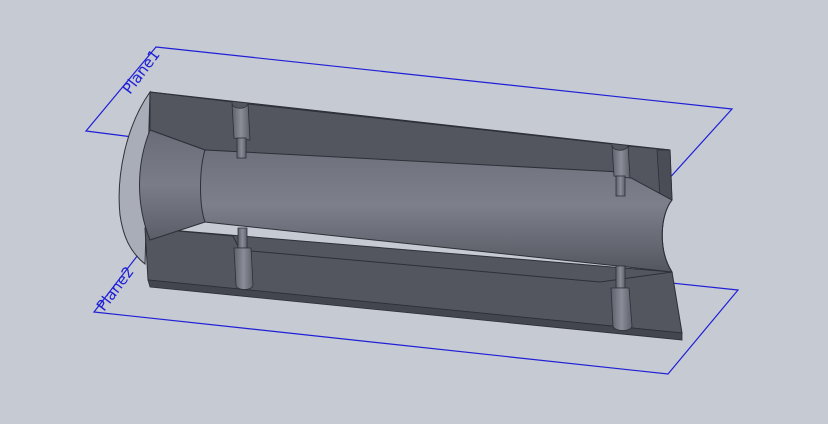 The width and height of the screenshot is (828, 424). I want to click on plane1-label: Plane1, so click(141, 71).